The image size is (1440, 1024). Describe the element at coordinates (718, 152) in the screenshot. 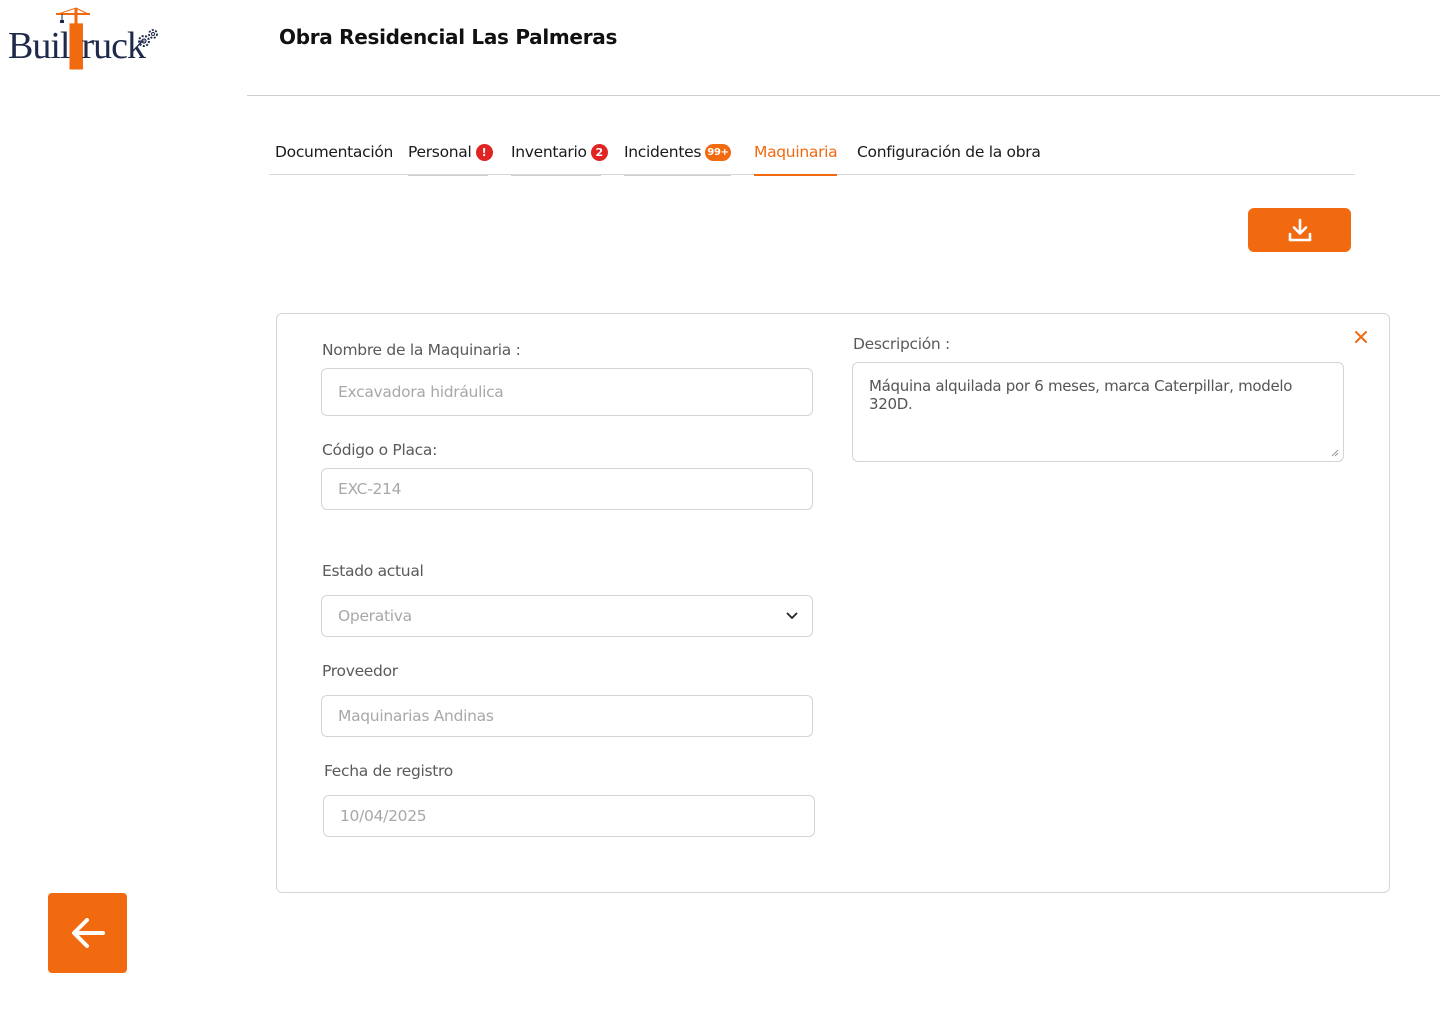

I see `count-badge: 99+` at that location.